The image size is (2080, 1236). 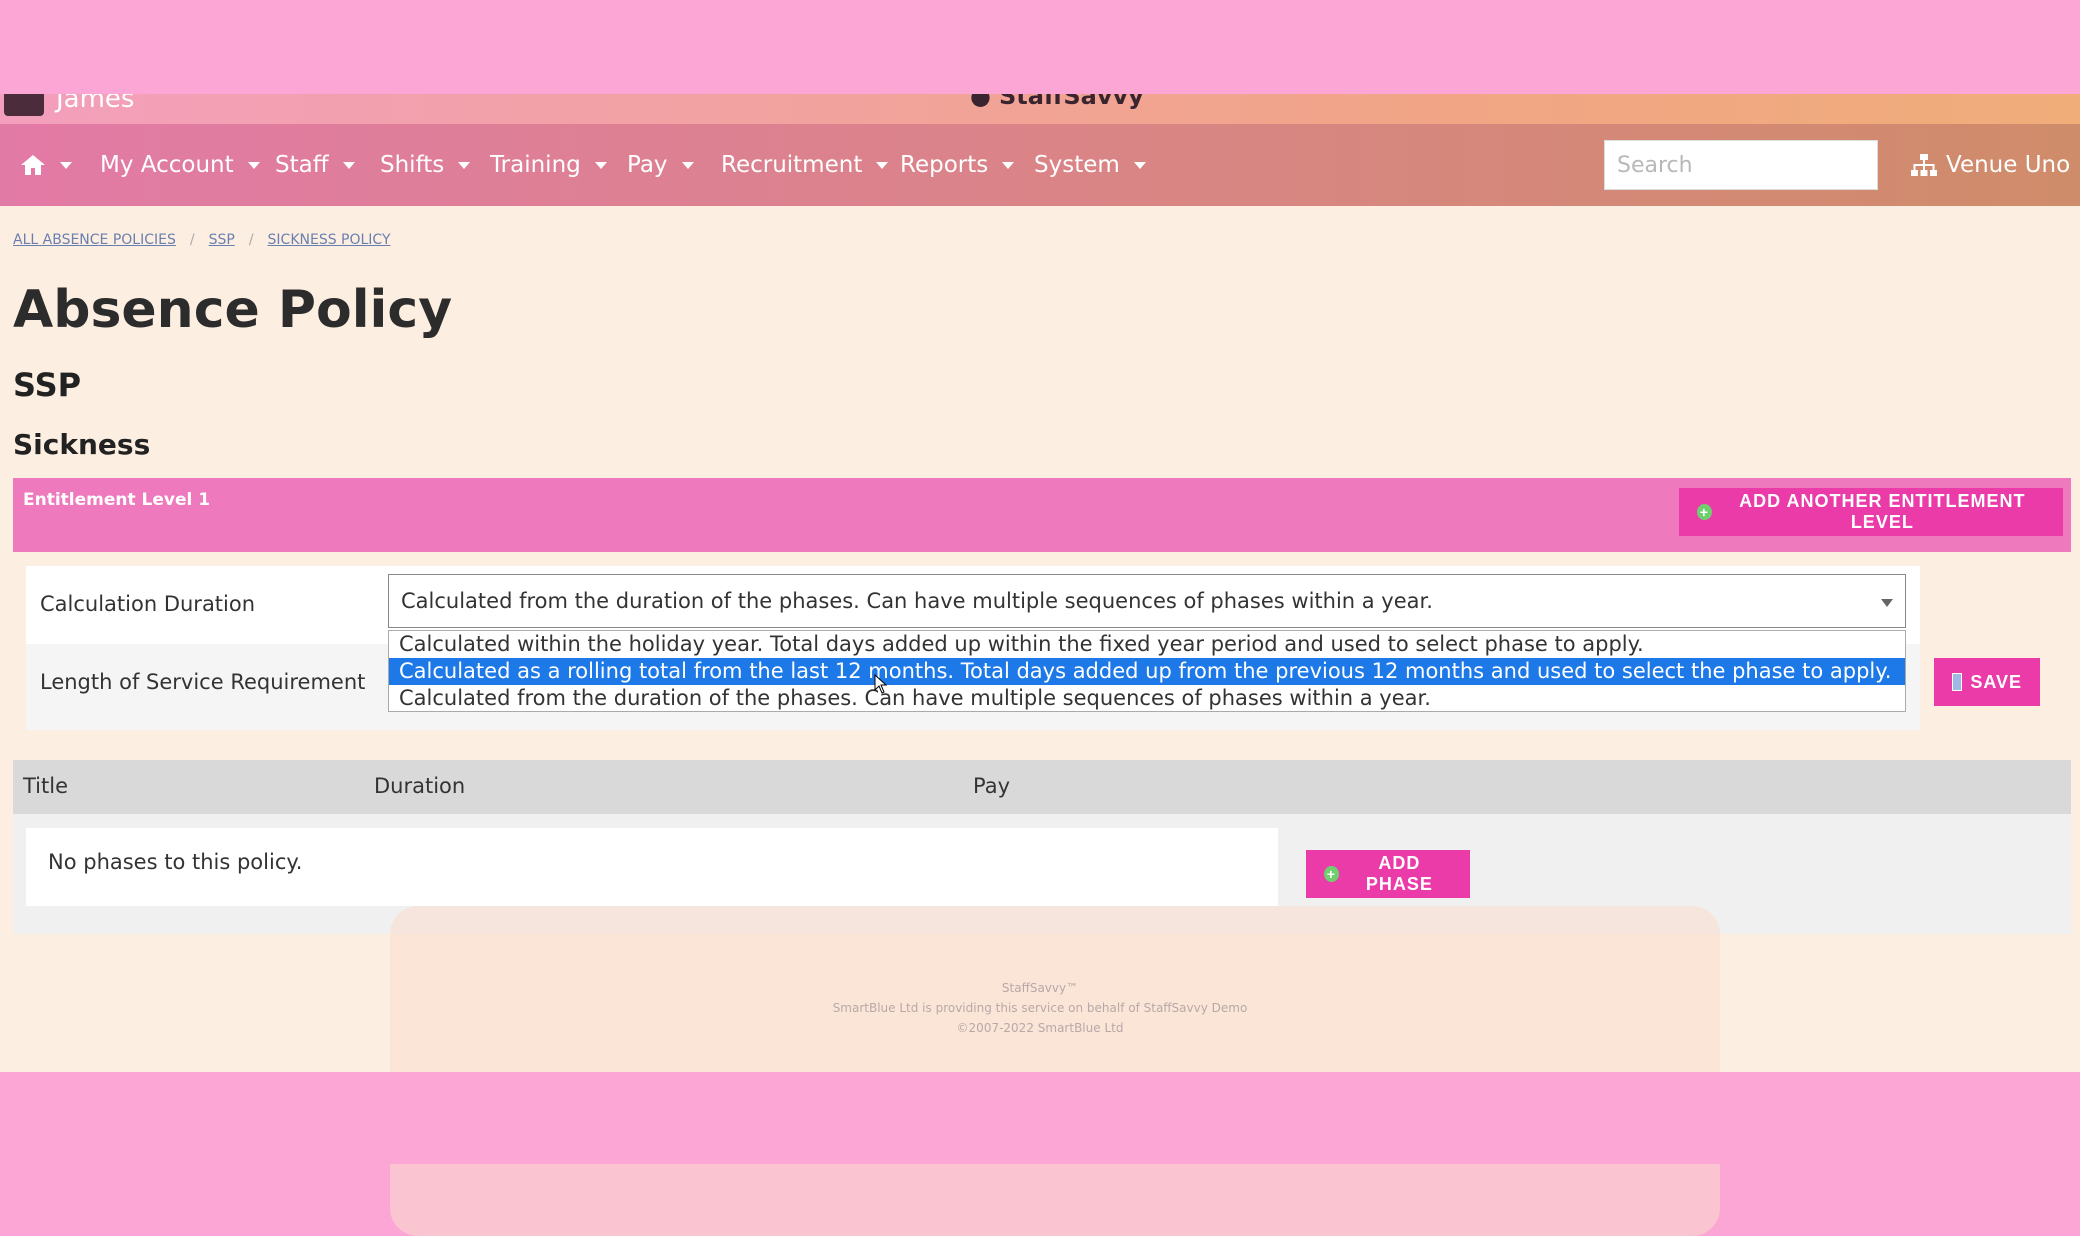 What do you see at coordinates (329, 240) in the screenshot?
I see `breadcrumb-sickness-policy: SICKNESS POLICY` at bounding box center [329, 240].